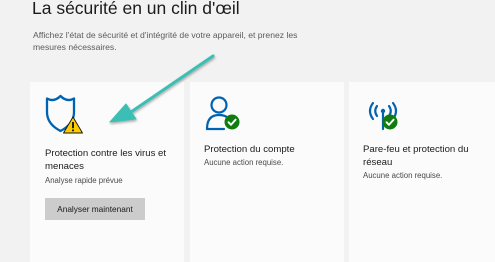  What do you see at coordinates (84, 180) in the screenshot?
I see `virus-protection-status: Analyse rapide prévue` at bounding box center [84, 180].